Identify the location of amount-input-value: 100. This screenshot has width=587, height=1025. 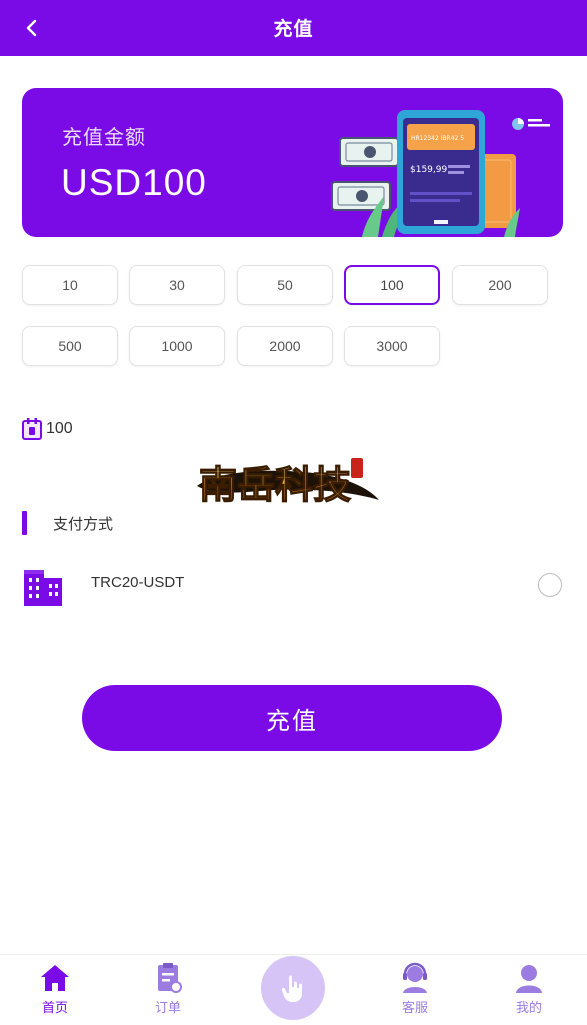
(59, 428).